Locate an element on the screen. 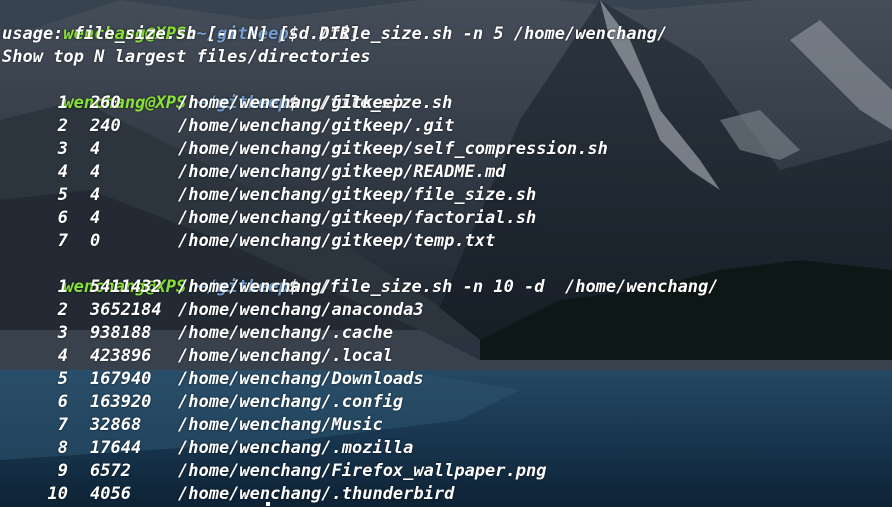  result-size: 3652184 is located at coordinates (126, 310).